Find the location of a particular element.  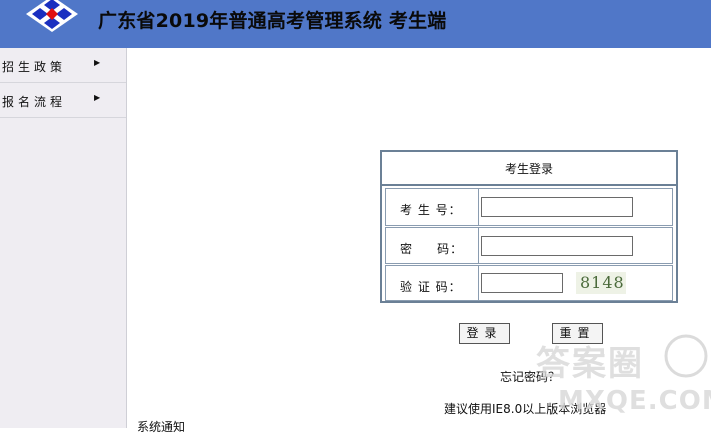

password-input is located at coordinates (557, 246).